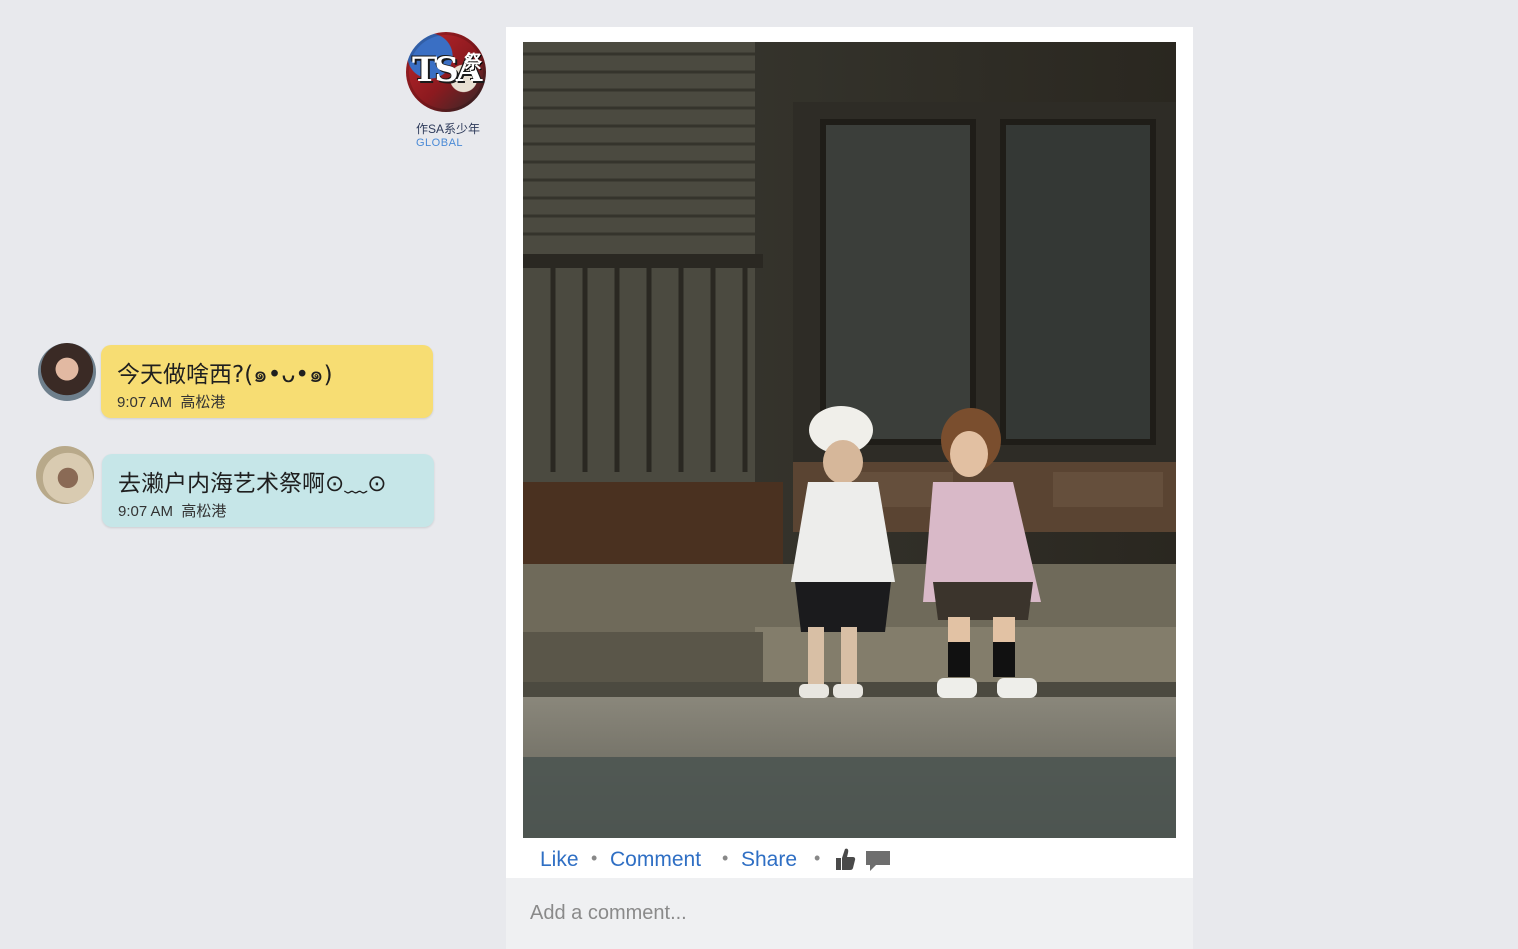 Image resolution: width=1518 pixels, height=949 pixels. I want to click on thumbs-up-icon, so click(845, 861).